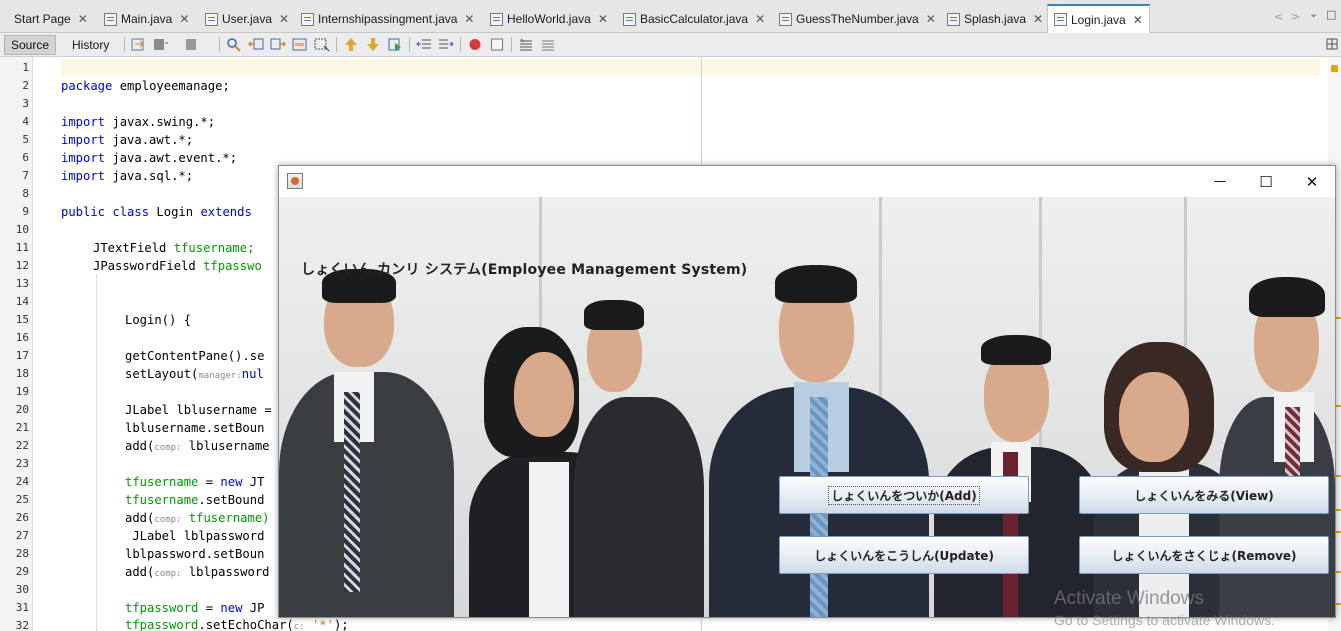  What do you see at coordinates (670, 45) in the screenshot?
I see `editor-toolbar: Source History` at bounding box center [670, 45].